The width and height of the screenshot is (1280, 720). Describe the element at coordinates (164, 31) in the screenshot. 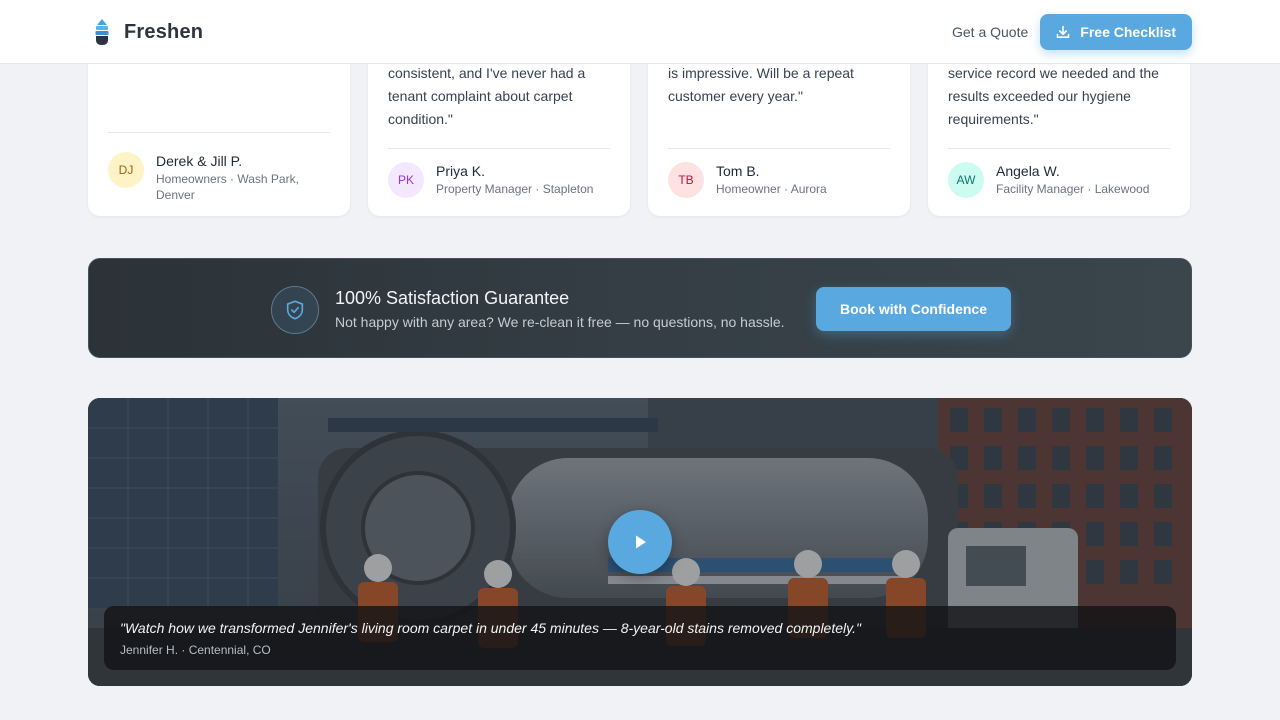

I see `brand-name: Freshen` at that location.